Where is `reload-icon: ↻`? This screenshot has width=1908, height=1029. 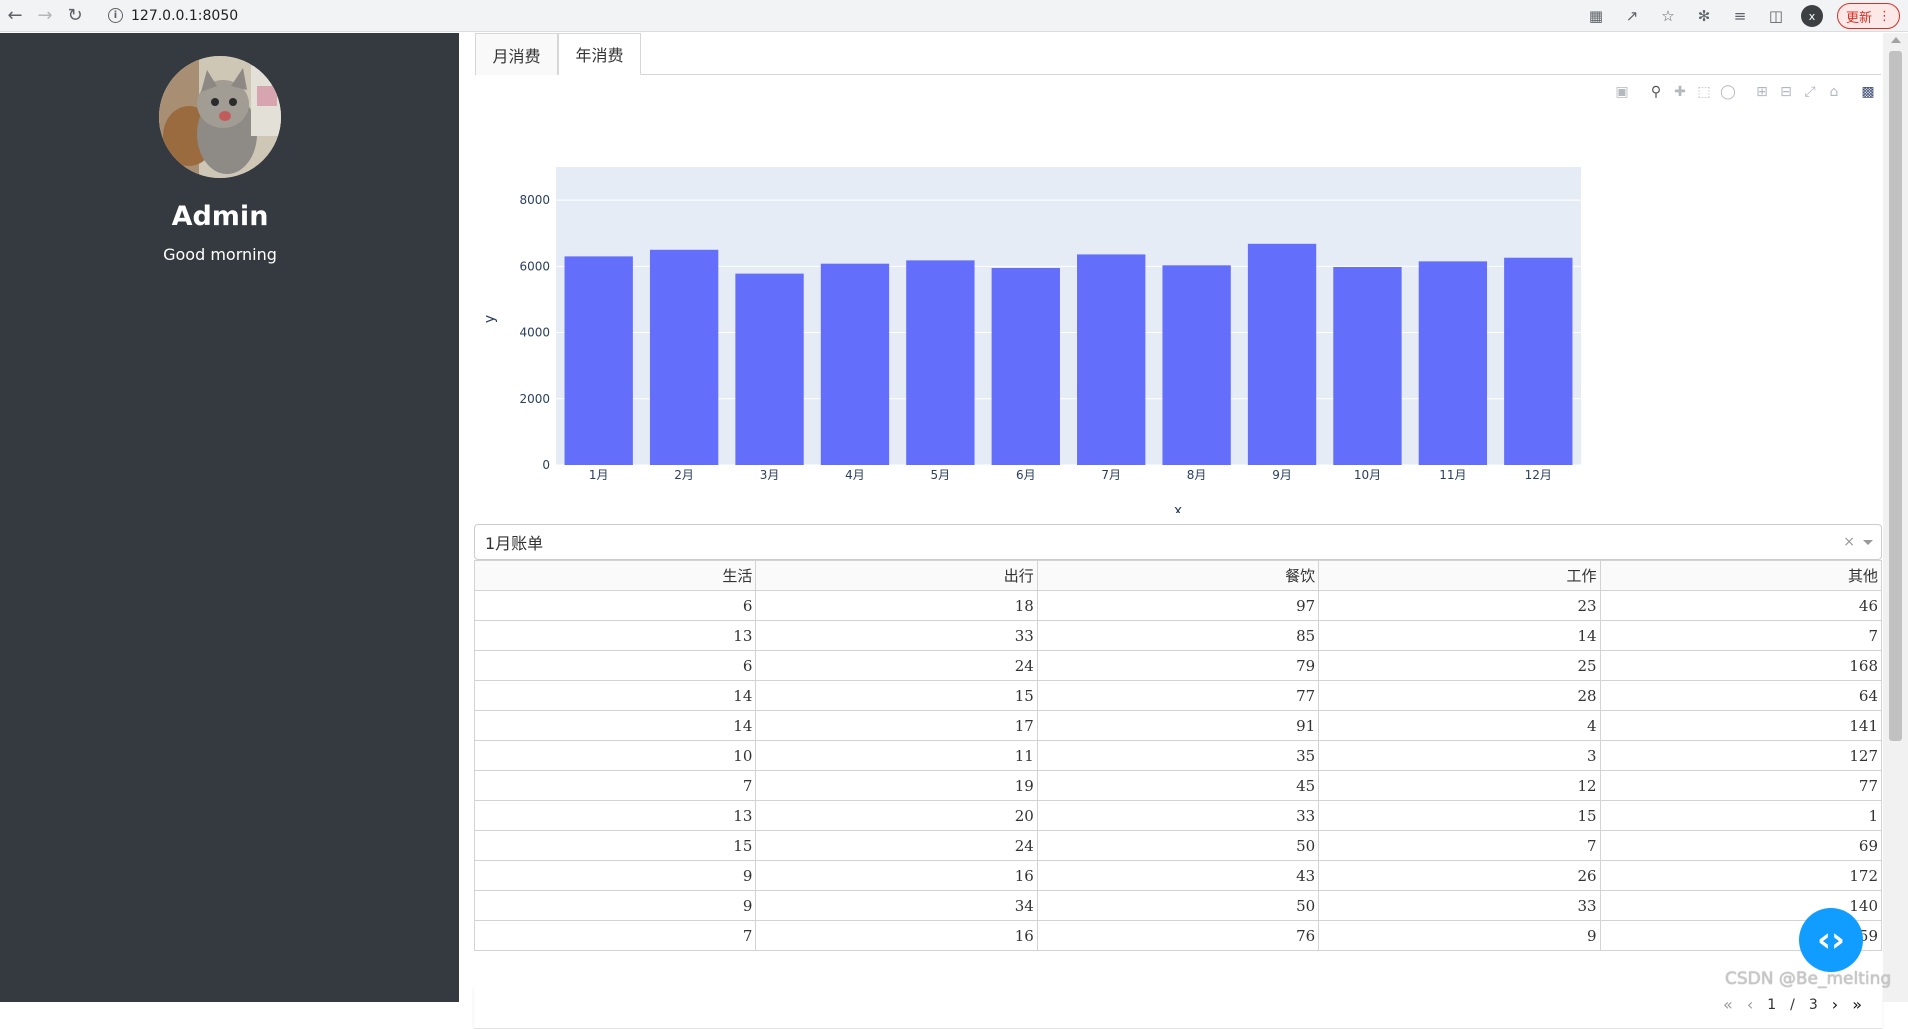
reload-icon: ↻ is located at coordinates (75, 16).